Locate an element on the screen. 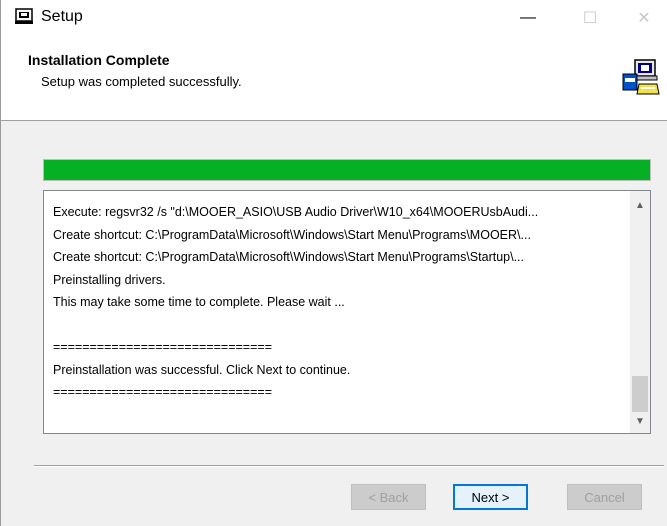 This screenshot has width=667, height=526. title-bar: Setup — ☐ ✕ is located at coordinates (334, 18).